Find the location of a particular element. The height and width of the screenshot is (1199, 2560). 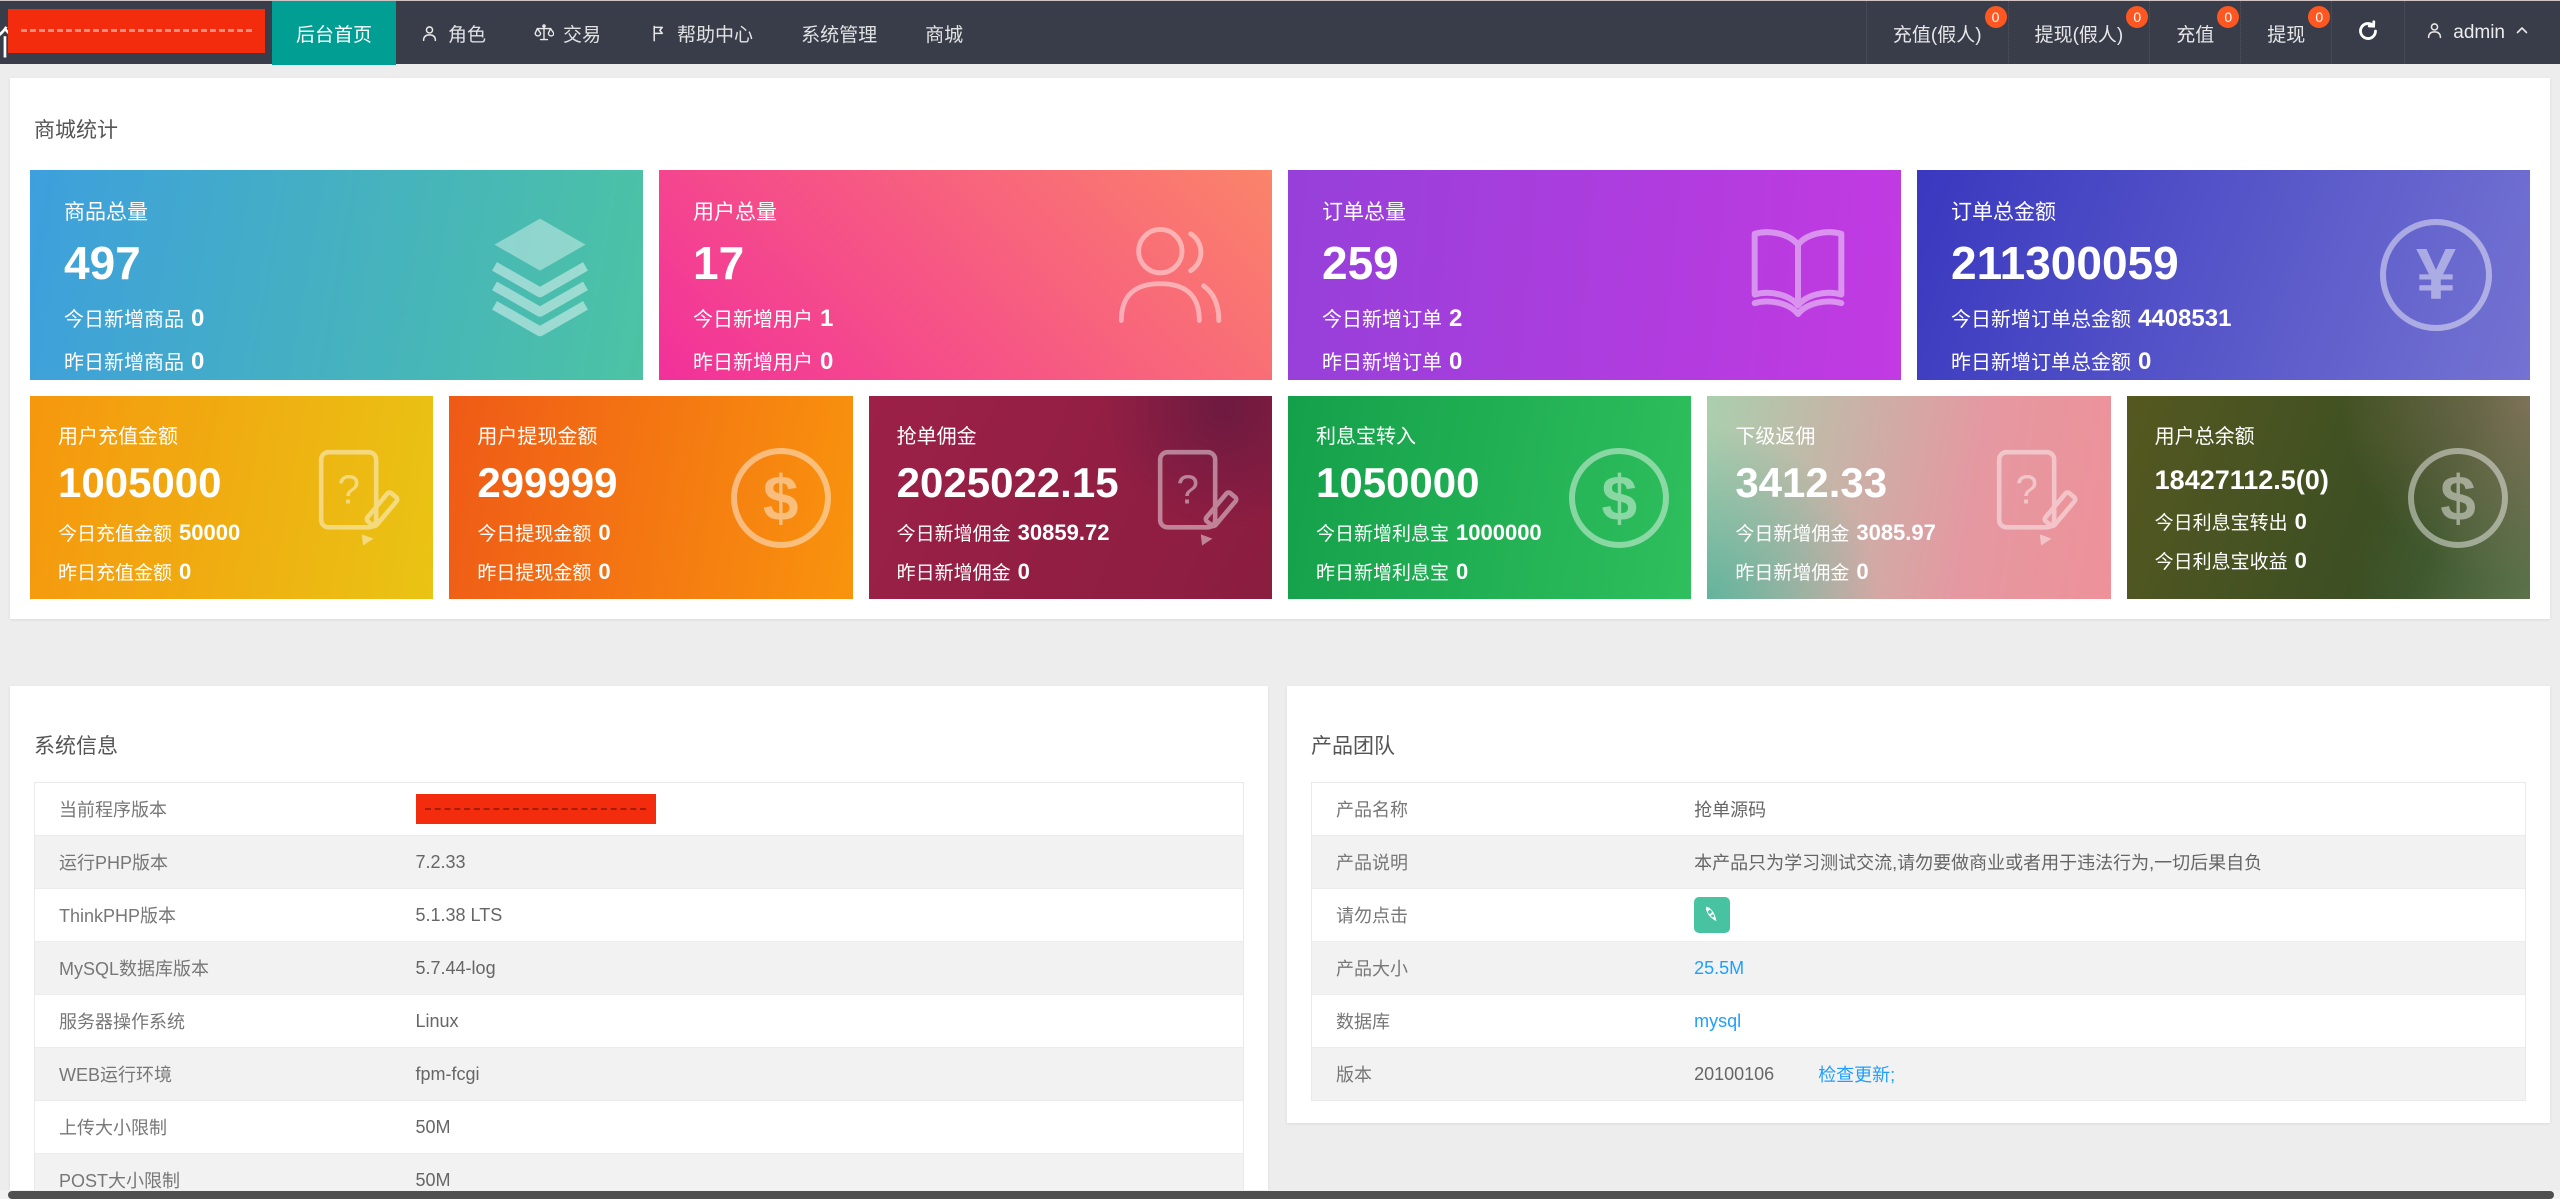

table-row: WEB运行环境 fpm-fcgi is located at coordinates (639, 1074).